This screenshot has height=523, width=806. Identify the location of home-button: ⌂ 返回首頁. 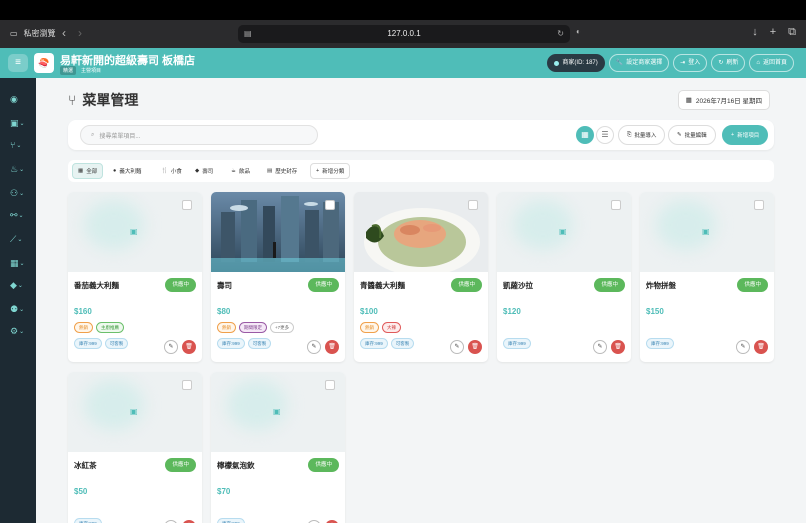
(771, 63).